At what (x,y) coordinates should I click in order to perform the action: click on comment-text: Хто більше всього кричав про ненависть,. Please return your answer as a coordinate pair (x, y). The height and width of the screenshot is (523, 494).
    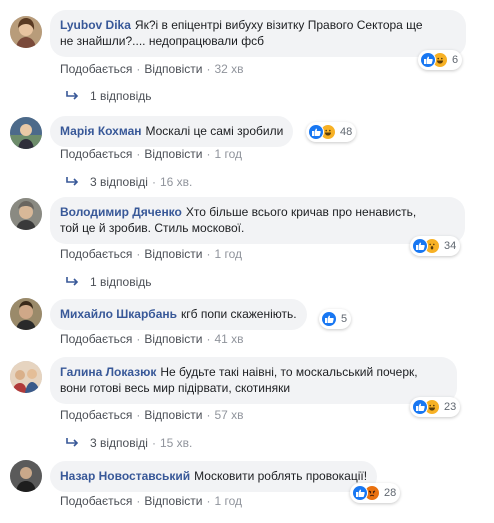
    Looking at the image, I should click on (301, 212).